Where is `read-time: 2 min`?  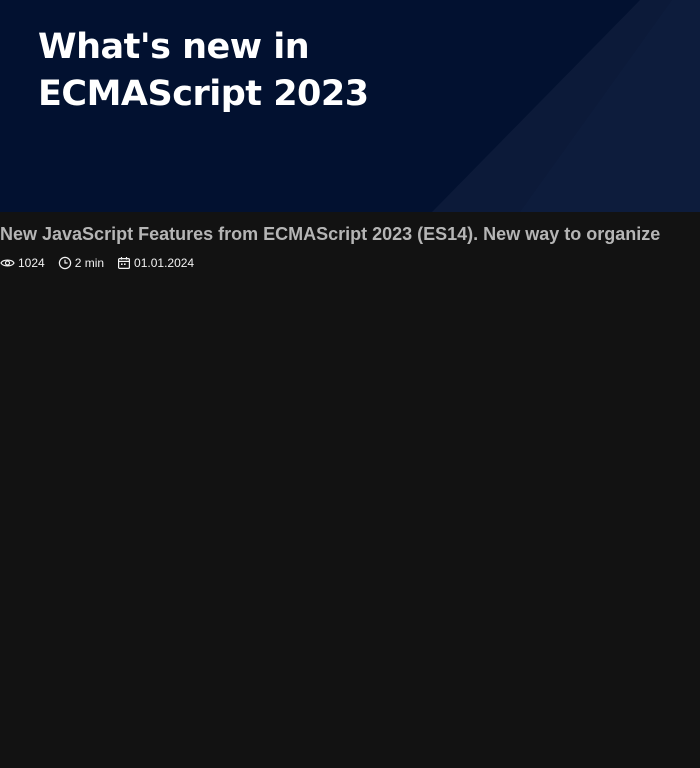
read-time: 2 min is located at coordinates (81, 263).